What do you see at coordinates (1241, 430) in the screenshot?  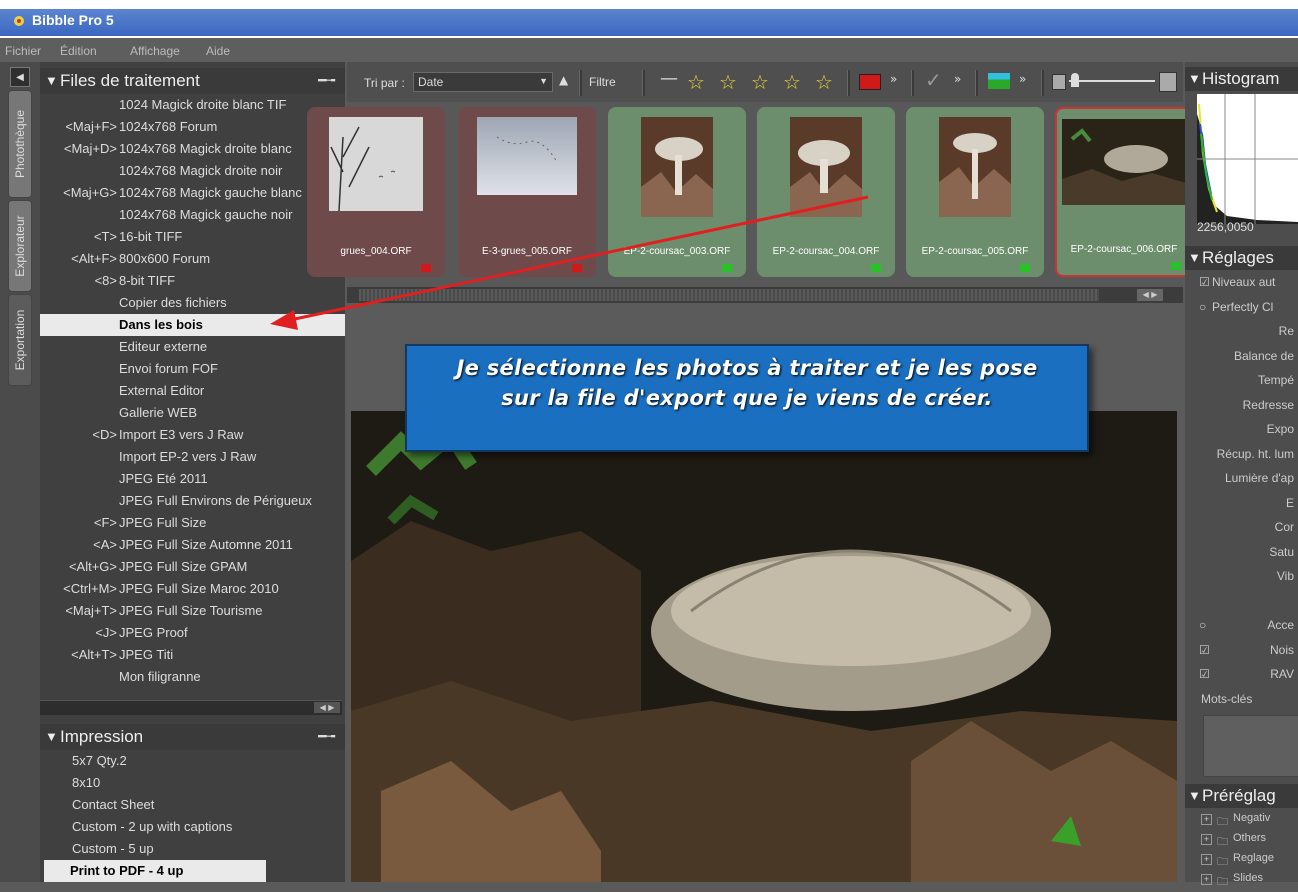 I see `setting-row: Expo` at bounding box center [1241, 430].